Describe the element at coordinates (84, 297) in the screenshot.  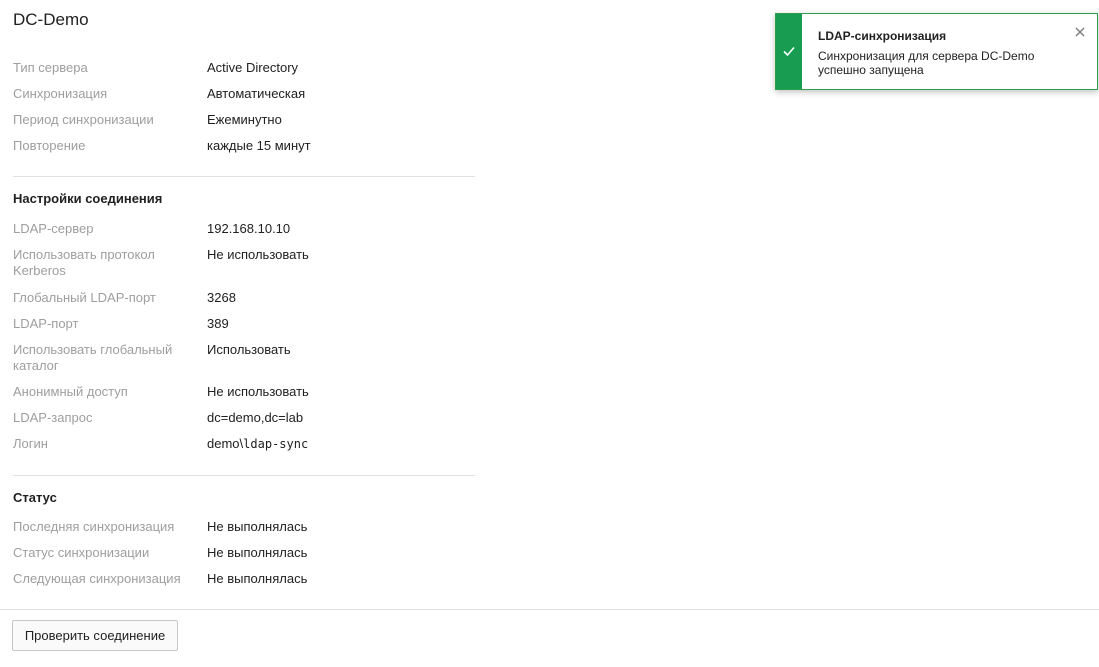
I see `row-label: Глобальный LDAP-порт` at that location.